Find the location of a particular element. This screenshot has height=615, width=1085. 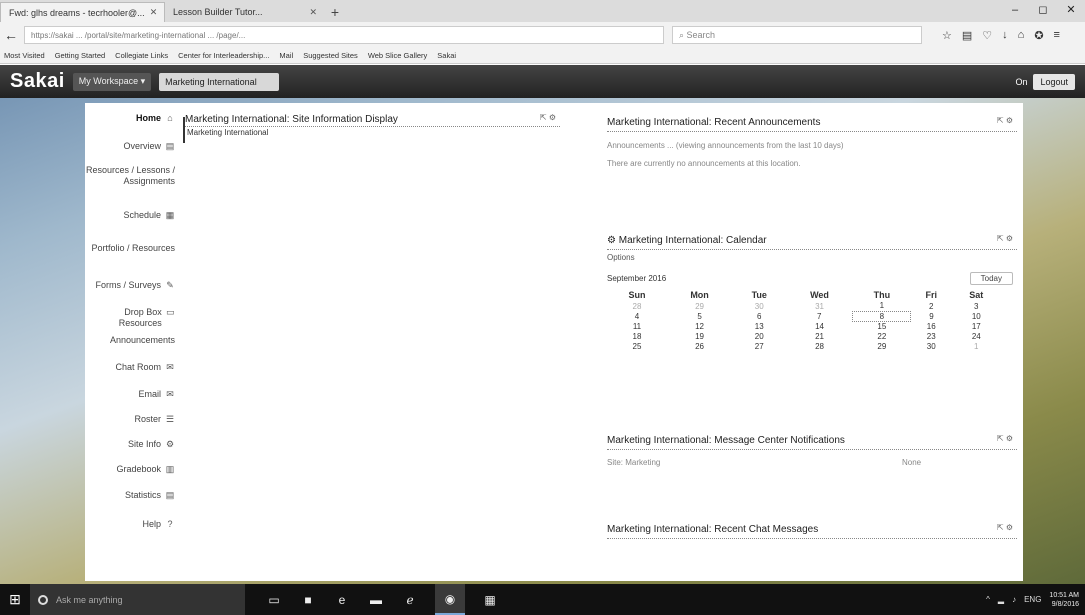

star-icon: ☆ is located at coordinates (947, 35).